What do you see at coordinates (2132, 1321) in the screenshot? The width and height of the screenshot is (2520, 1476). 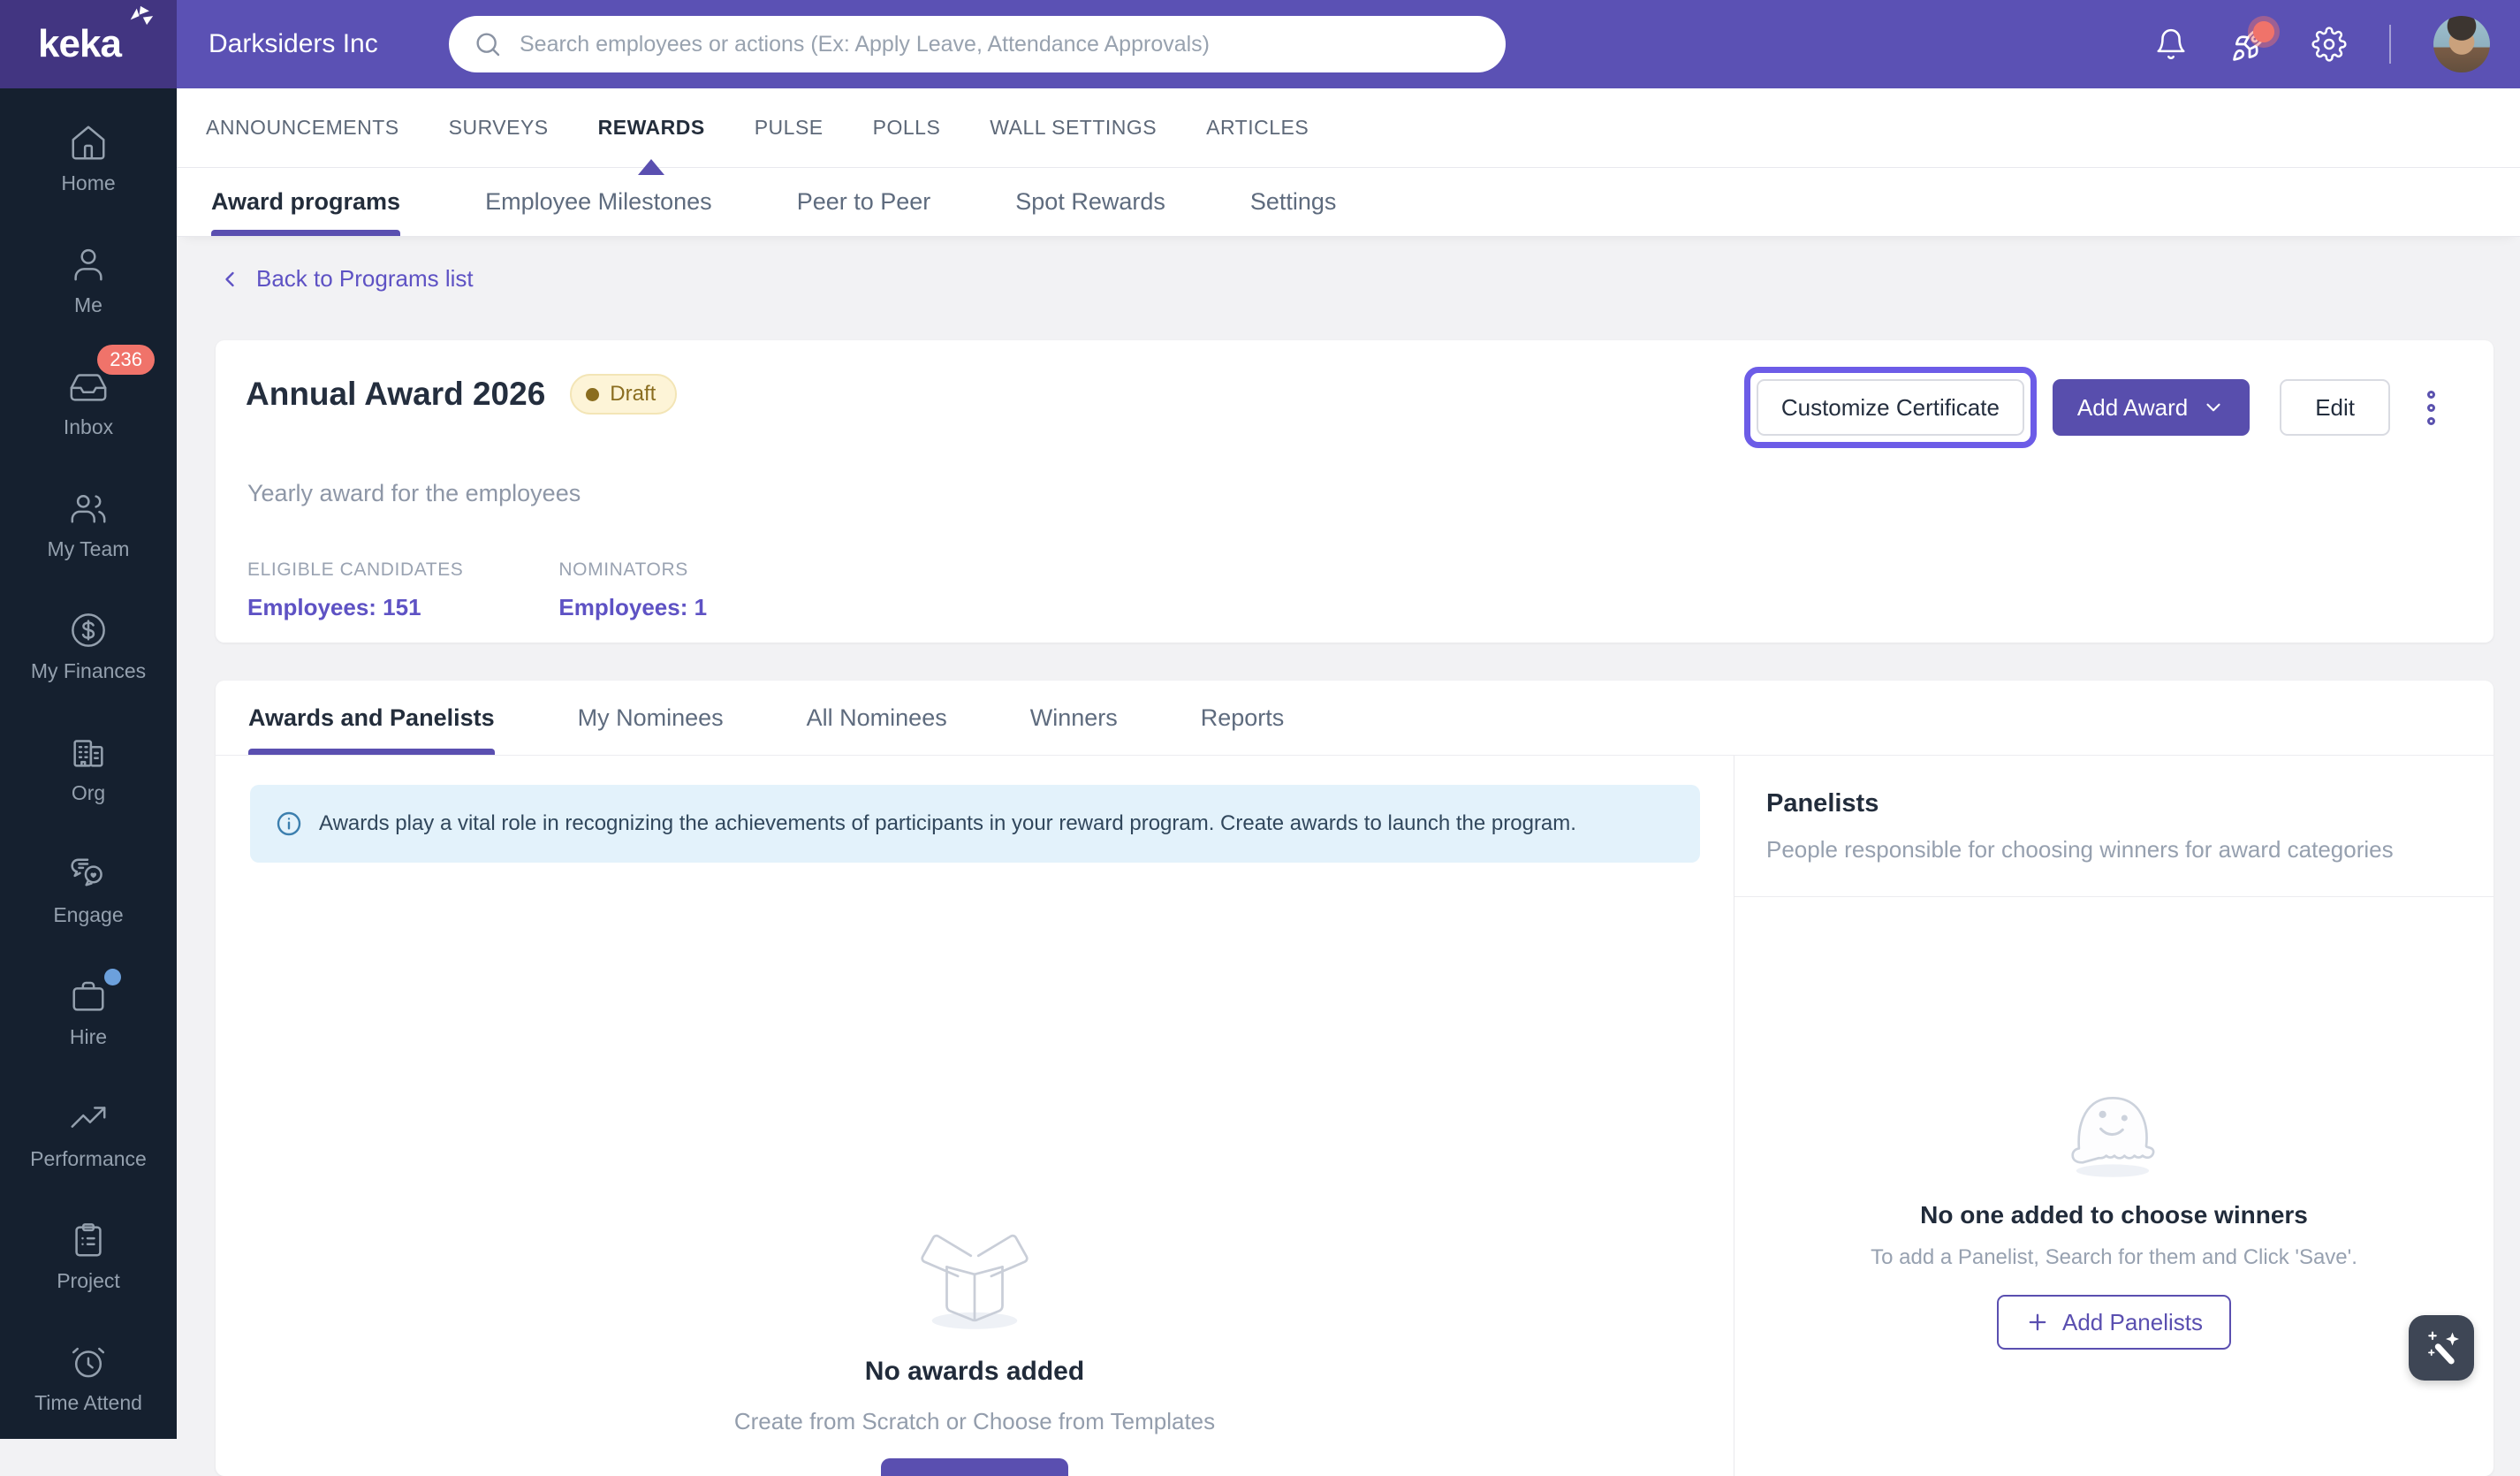 I see `add-panelists-label: Add Panelists` at bounding box center [2132, 1321].